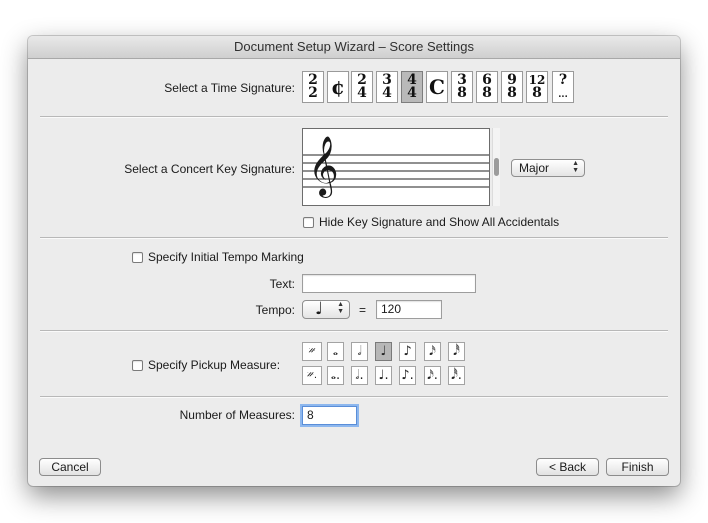  What do you see at coordinates (637, 467) in the screenshot?
I see `finish-button: Finish` at bounding box center [637, 467].